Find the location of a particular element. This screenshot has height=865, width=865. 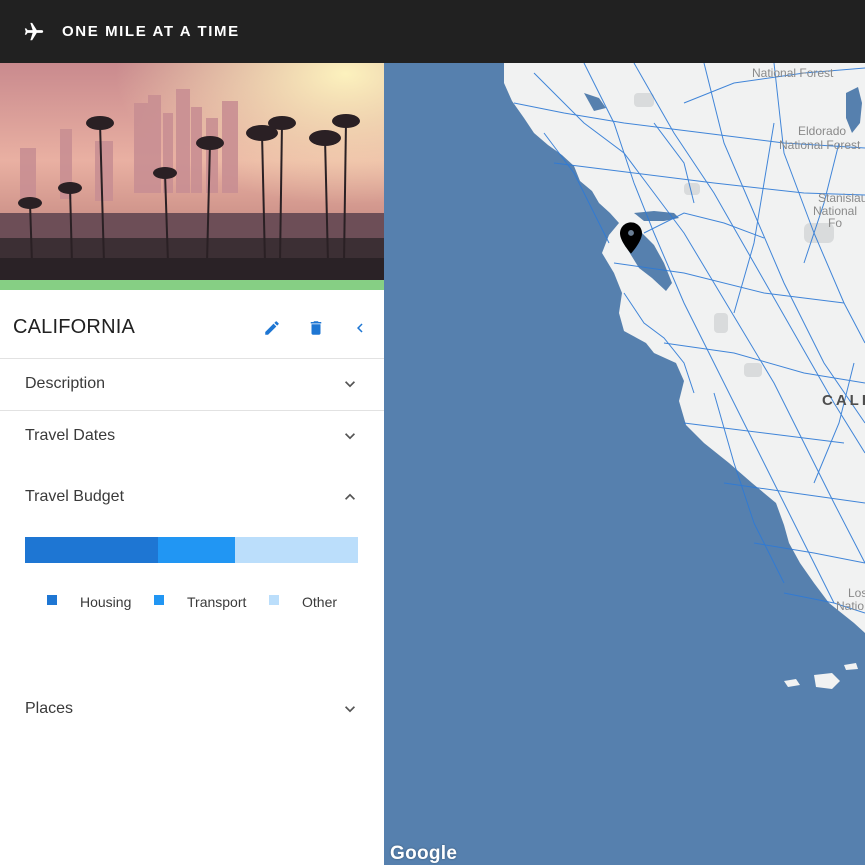

budget-legend: Housing Transport Other is located at coordinates (192, 604).